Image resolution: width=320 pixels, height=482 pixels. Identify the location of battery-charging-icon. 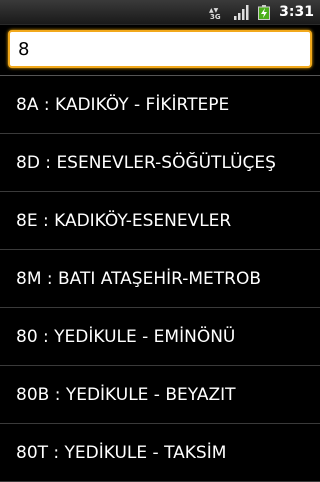
(264, 12).